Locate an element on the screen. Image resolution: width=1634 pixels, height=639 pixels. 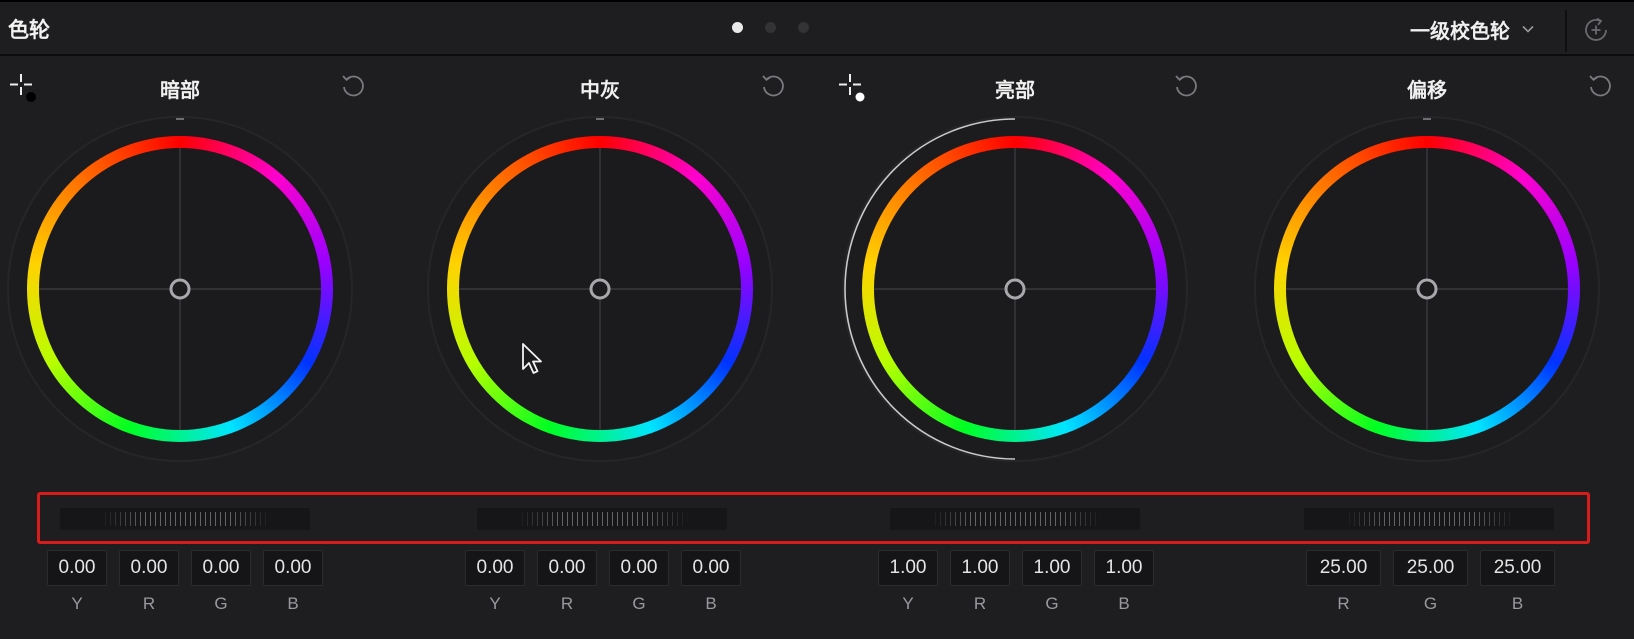
wheel-title-gamma: 中灰 is located at coordinates (600, 90).